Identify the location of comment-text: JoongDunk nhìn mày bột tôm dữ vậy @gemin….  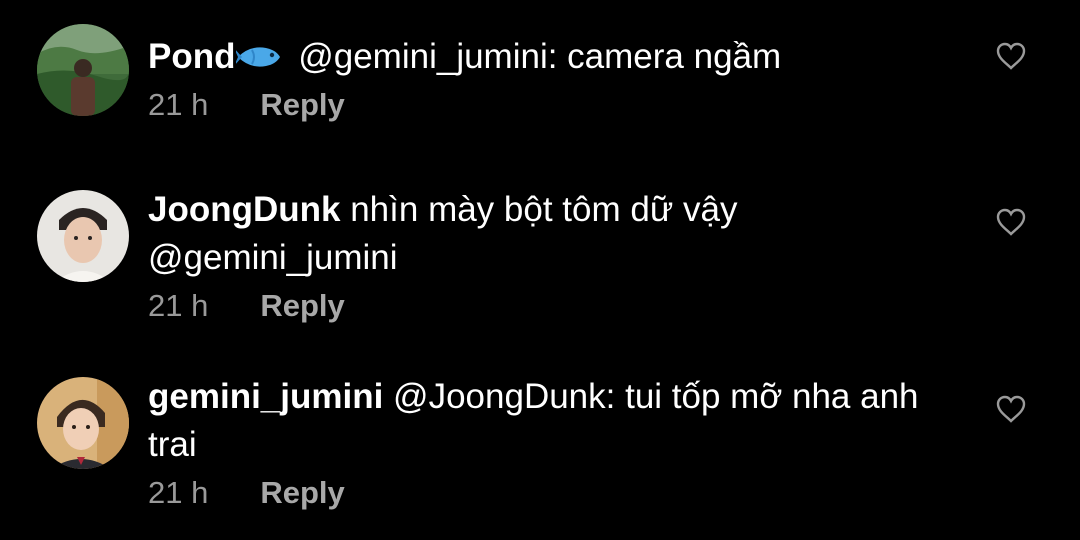
(553, 234).